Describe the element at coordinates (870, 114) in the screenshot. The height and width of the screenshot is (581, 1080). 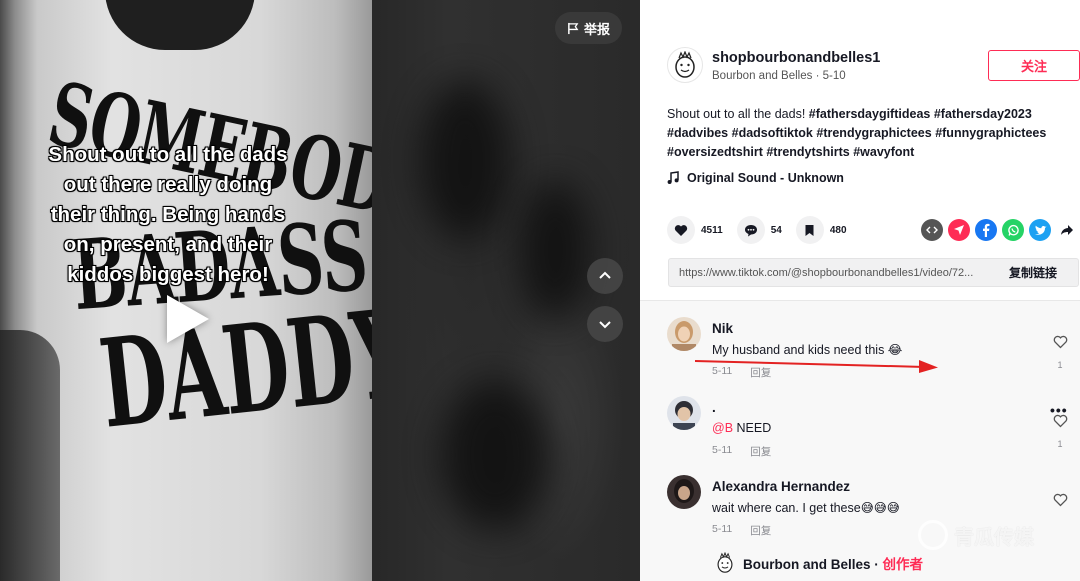
I see `hashtag-link: #fathersdaygiftideas` at that location.